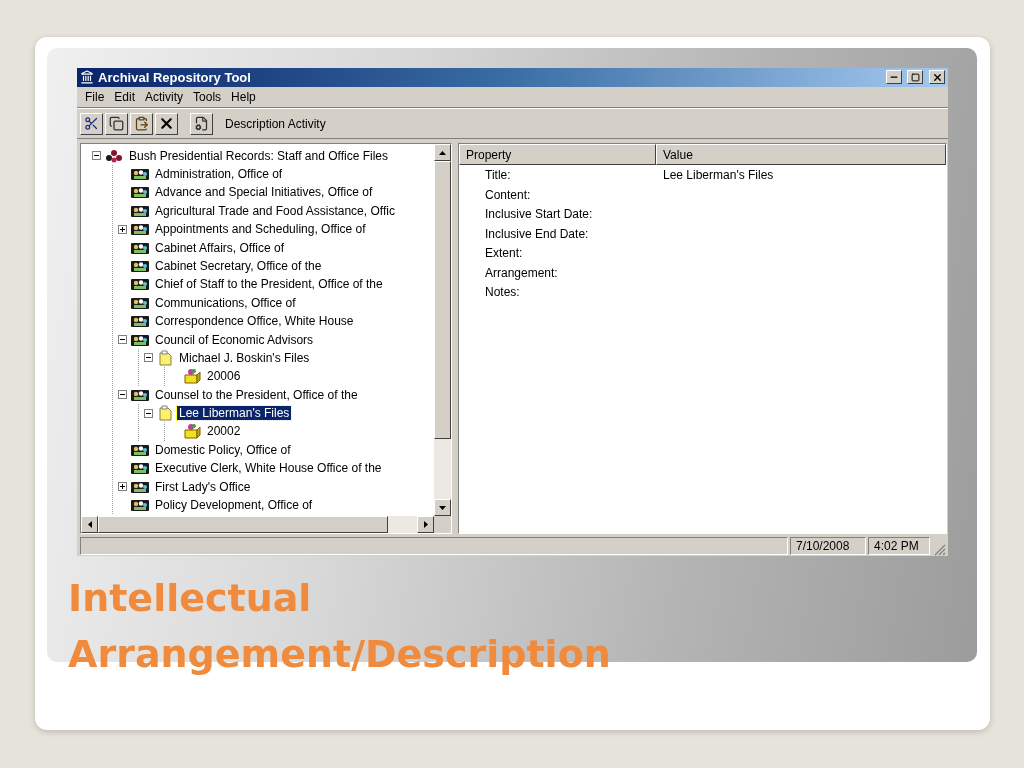 Image resolution: width=1024 pixels, height=768 pixels. I want to click on menu-item: Tools, so click(207, 96).